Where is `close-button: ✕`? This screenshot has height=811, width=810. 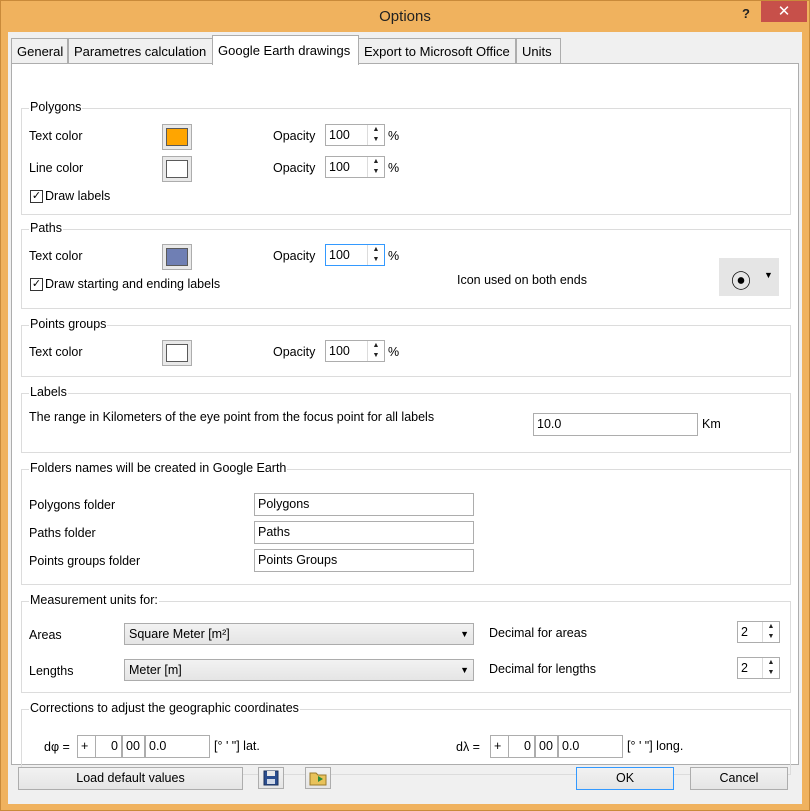
close-button: ✕ is located at coordinates (784, 11).